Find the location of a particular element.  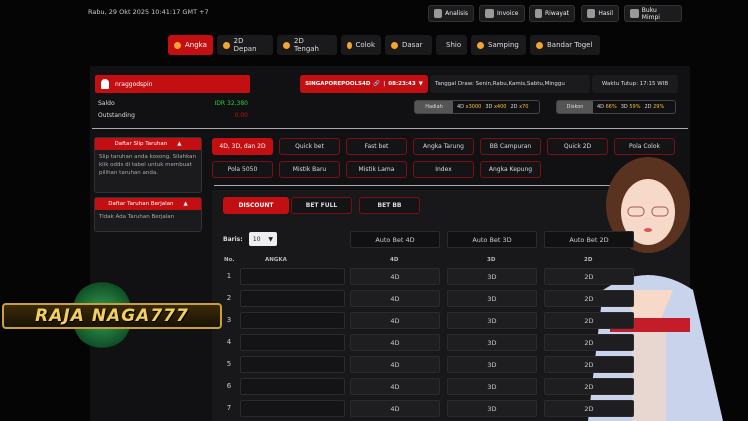

market-select: SINGAPOREPOOLS4D 🔗 | 08:23:43 ▼ is located at coordinates (364, 84).